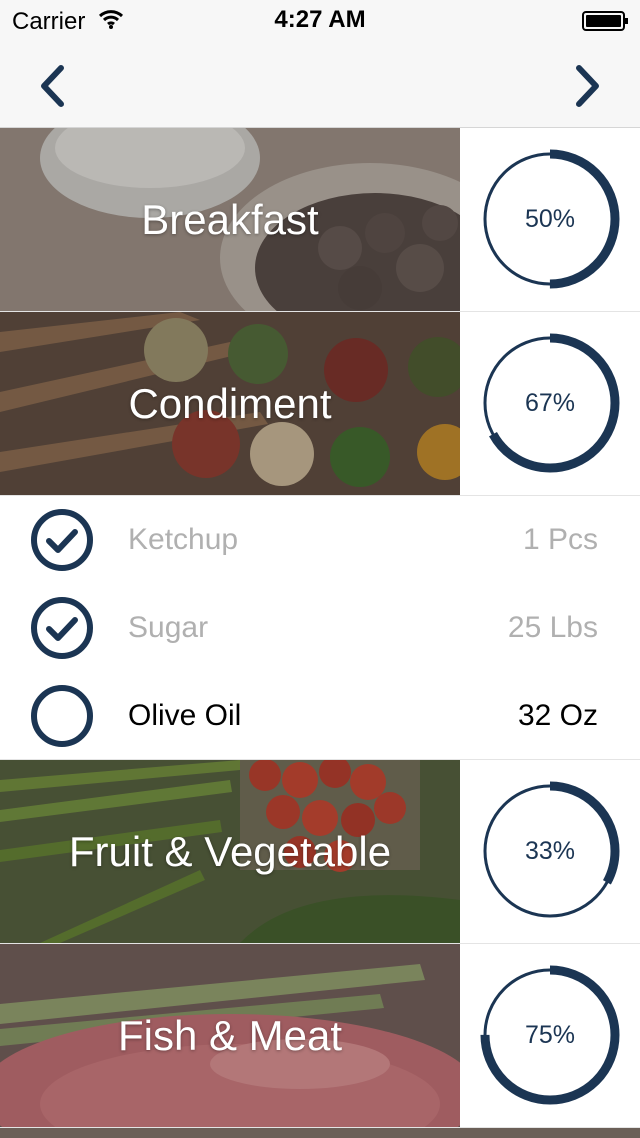 This screenshot has width=640, height=1138. What do you see at coordinates (62, 716) in the screenshot?
I see `unchecked-circle-icon` at bounding box center [62, 716].